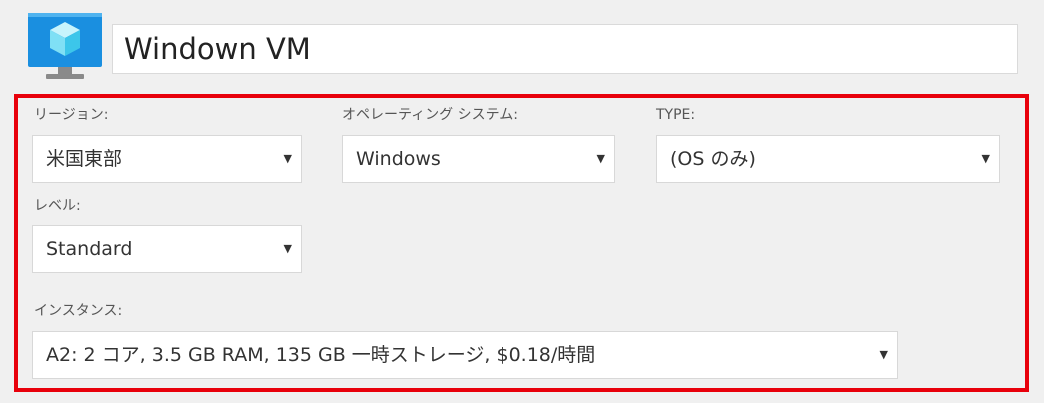  I want to click on virtual-machine-icon, so click(65, 47).